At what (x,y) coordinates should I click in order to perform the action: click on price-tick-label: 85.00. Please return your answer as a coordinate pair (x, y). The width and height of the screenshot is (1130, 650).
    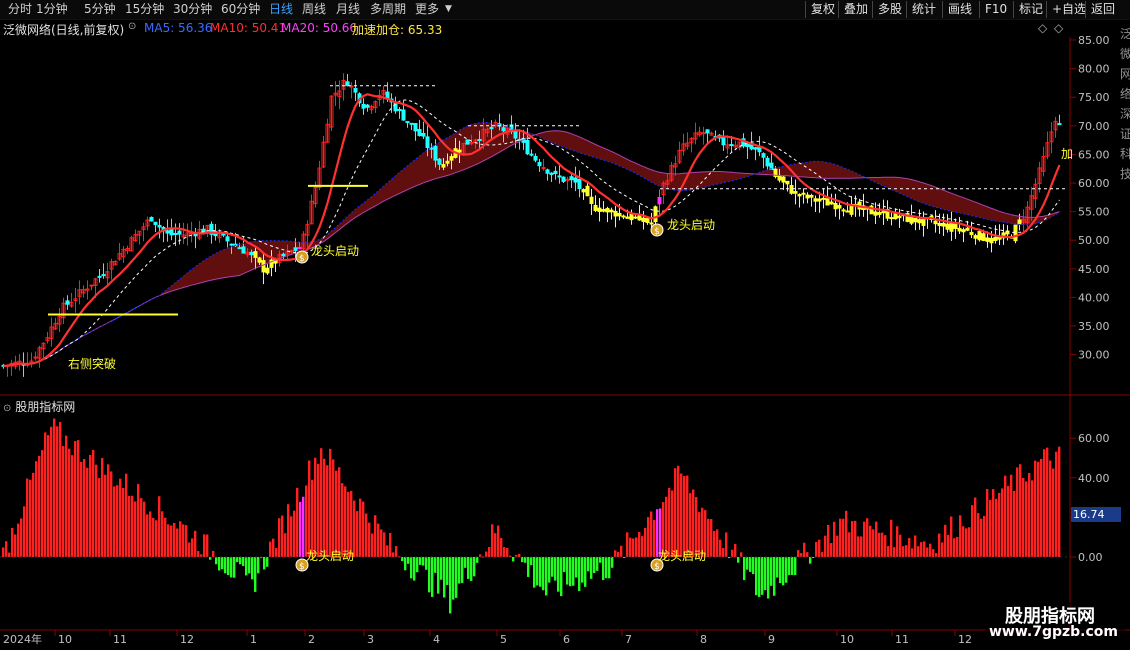
    Looking at the image, I should click on (1094, 40).